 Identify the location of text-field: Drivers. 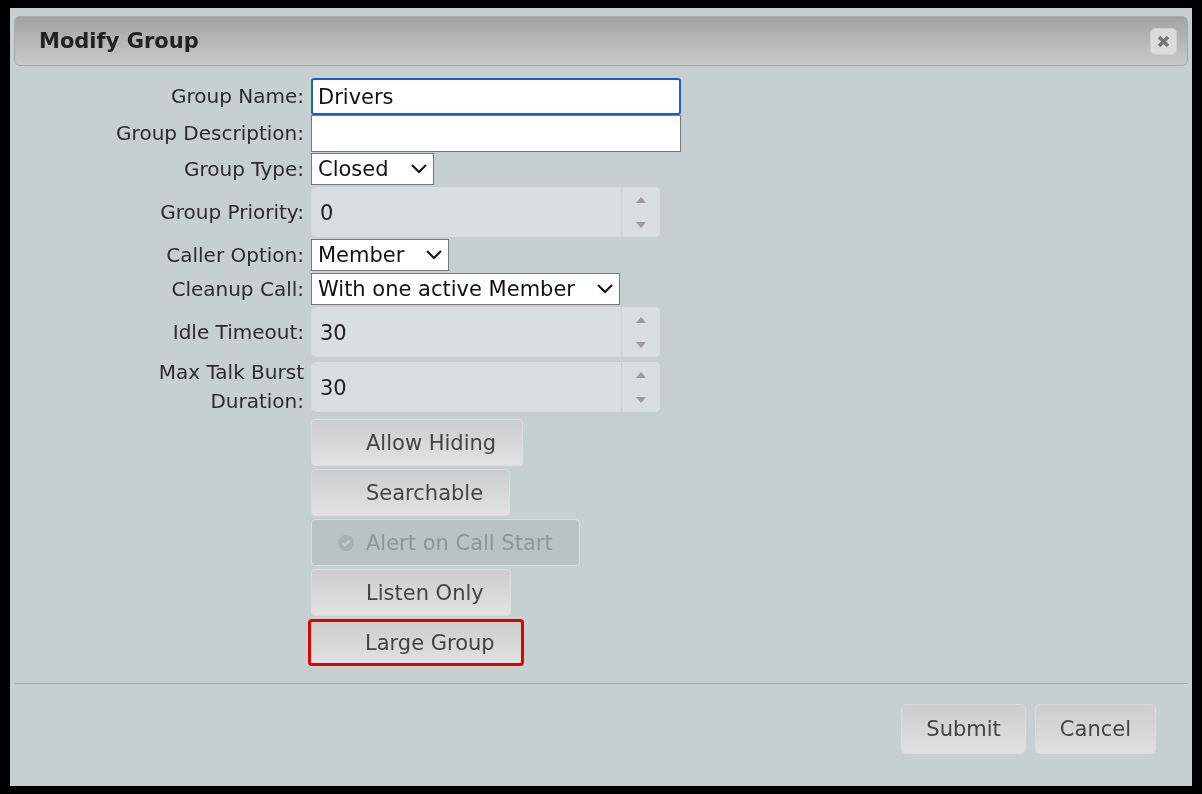
(496, 96).